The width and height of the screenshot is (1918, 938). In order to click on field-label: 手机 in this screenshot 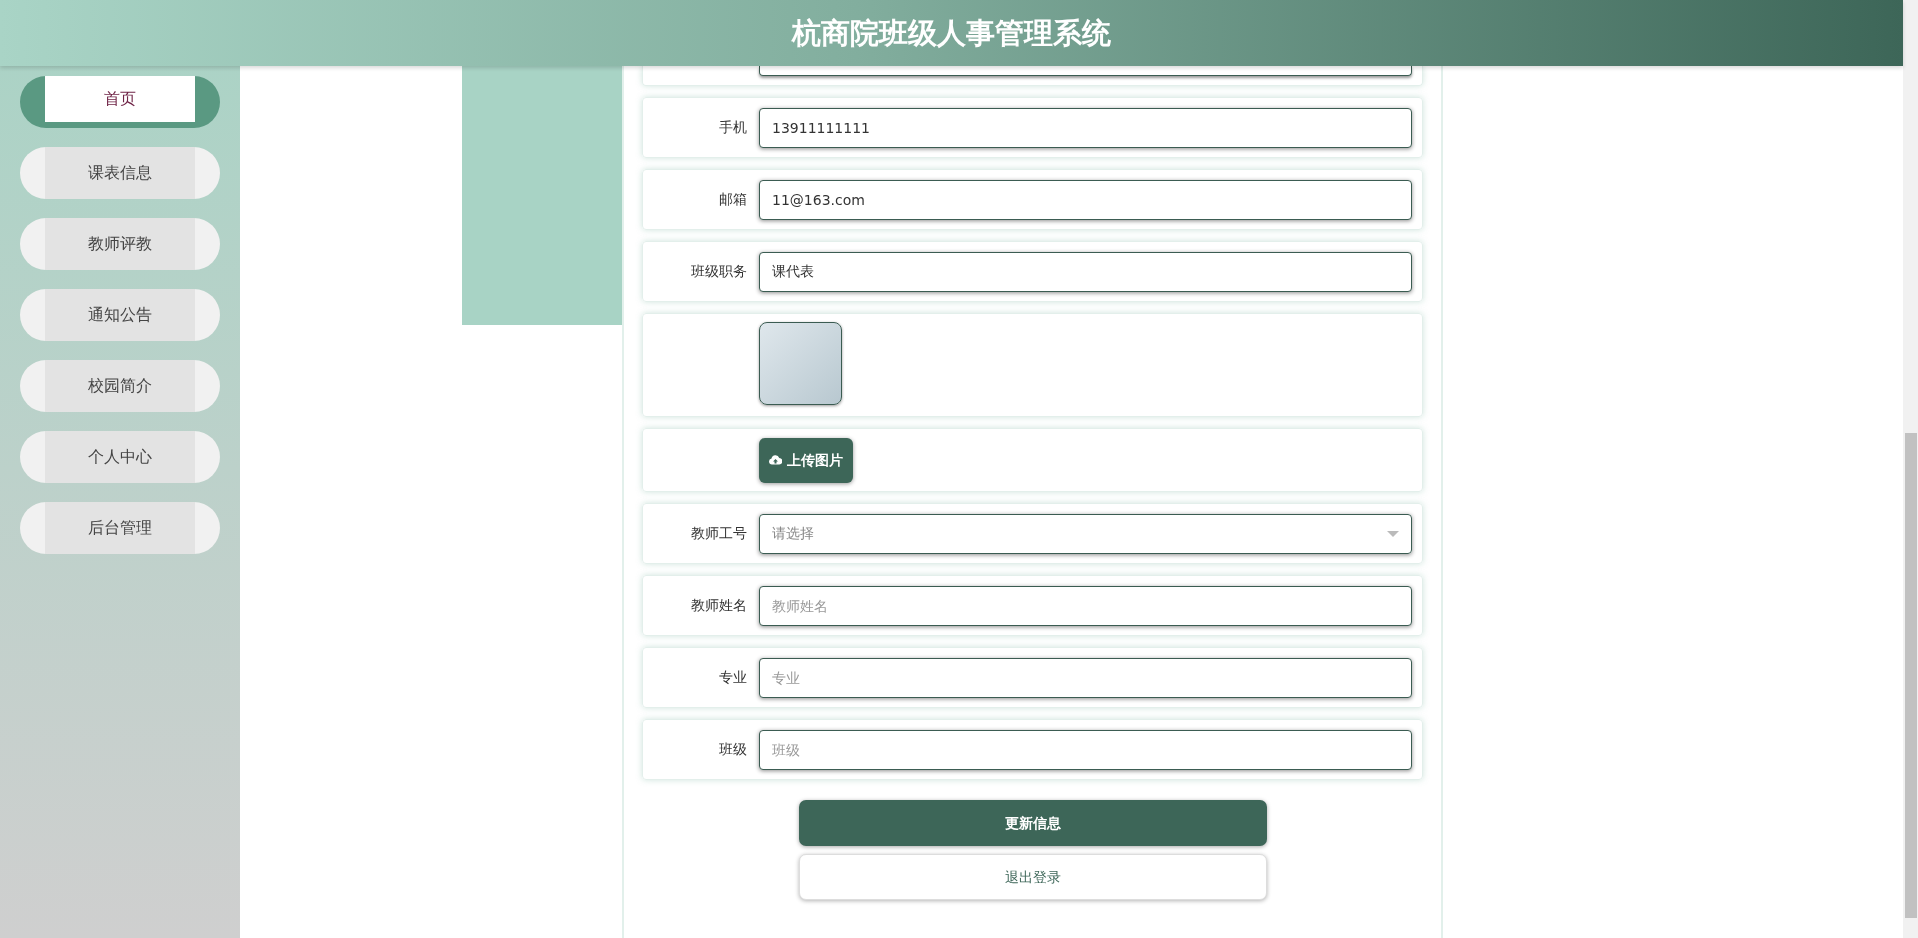, I will do `click(733, 127)`.